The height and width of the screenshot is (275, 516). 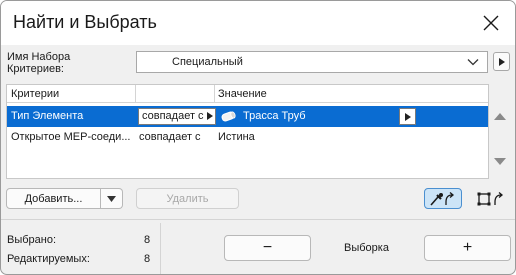 I want to click on dialog-title: Найти и Выбрать, so click(x=85, y=22).